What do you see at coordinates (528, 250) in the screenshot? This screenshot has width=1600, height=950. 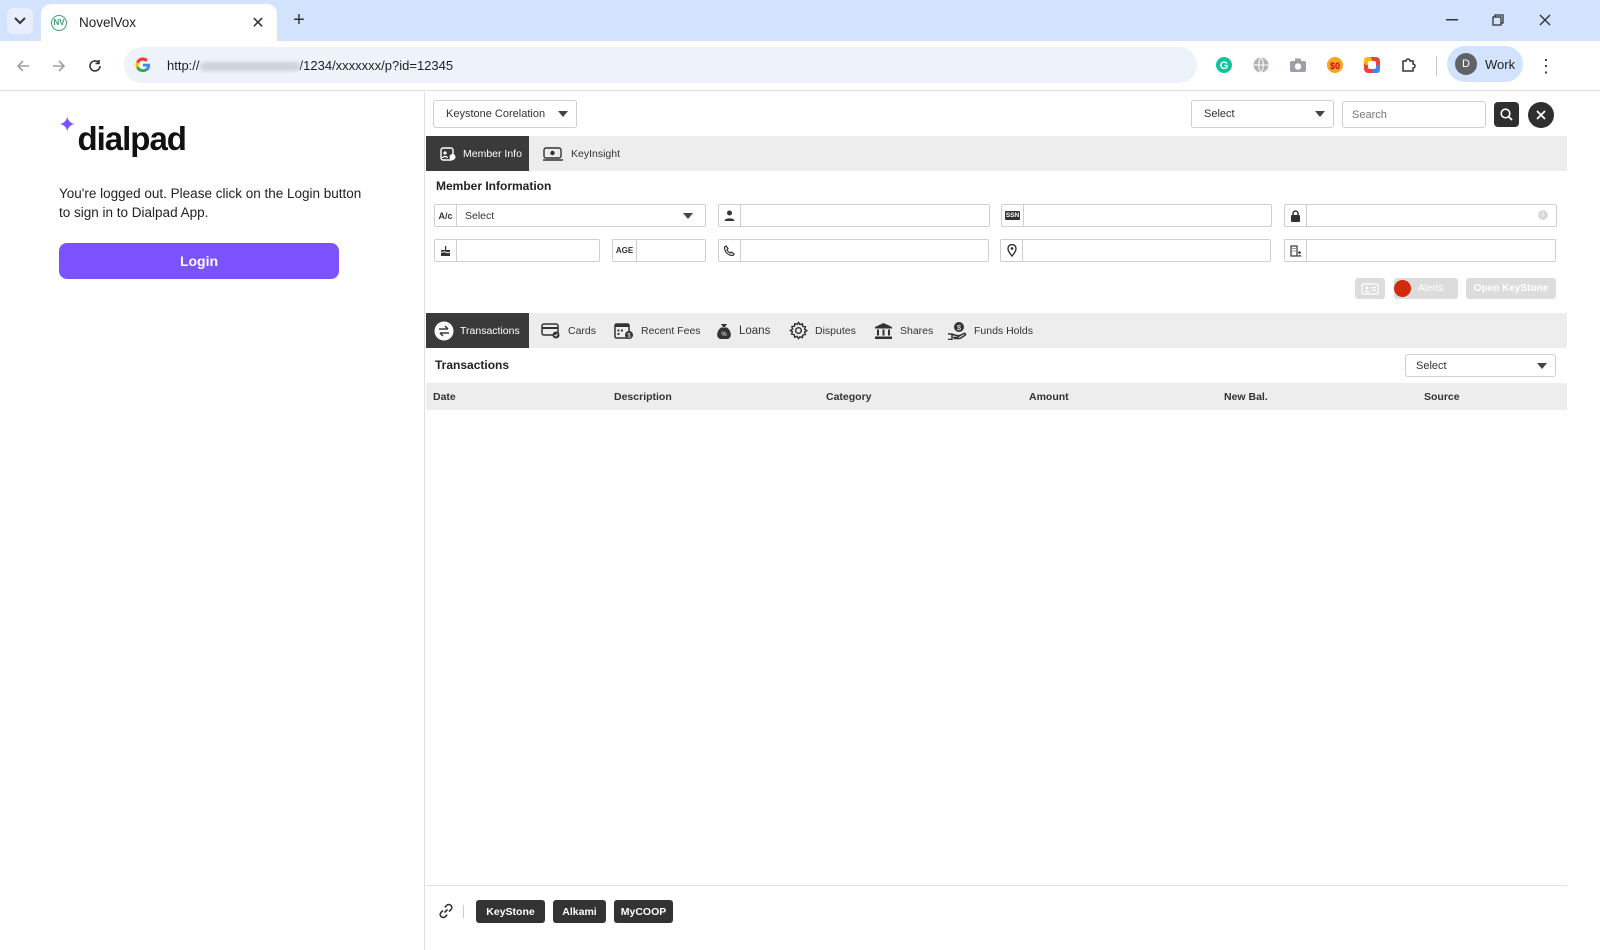 I see `dob-value` at bounding box center [528, 250].